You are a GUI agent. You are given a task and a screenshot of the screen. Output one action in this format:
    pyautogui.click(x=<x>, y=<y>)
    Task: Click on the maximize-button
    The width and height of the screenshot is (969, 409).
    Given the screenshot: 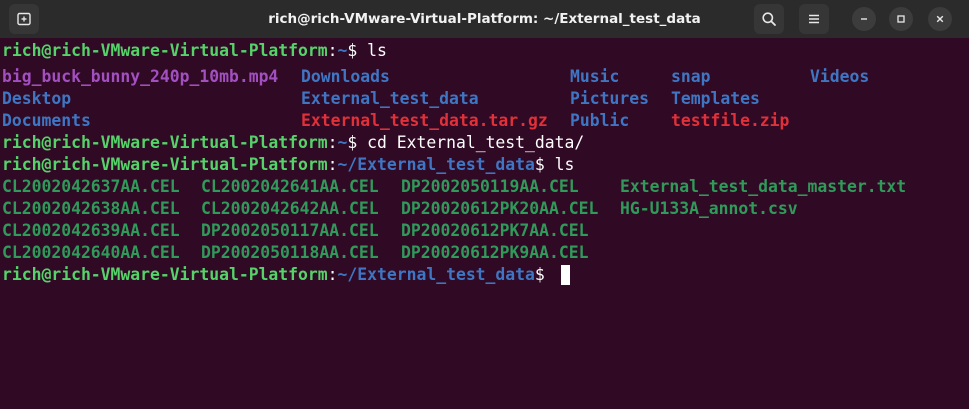 What is the action you would take?
    pyautogui.click(x=901, y=19)
    